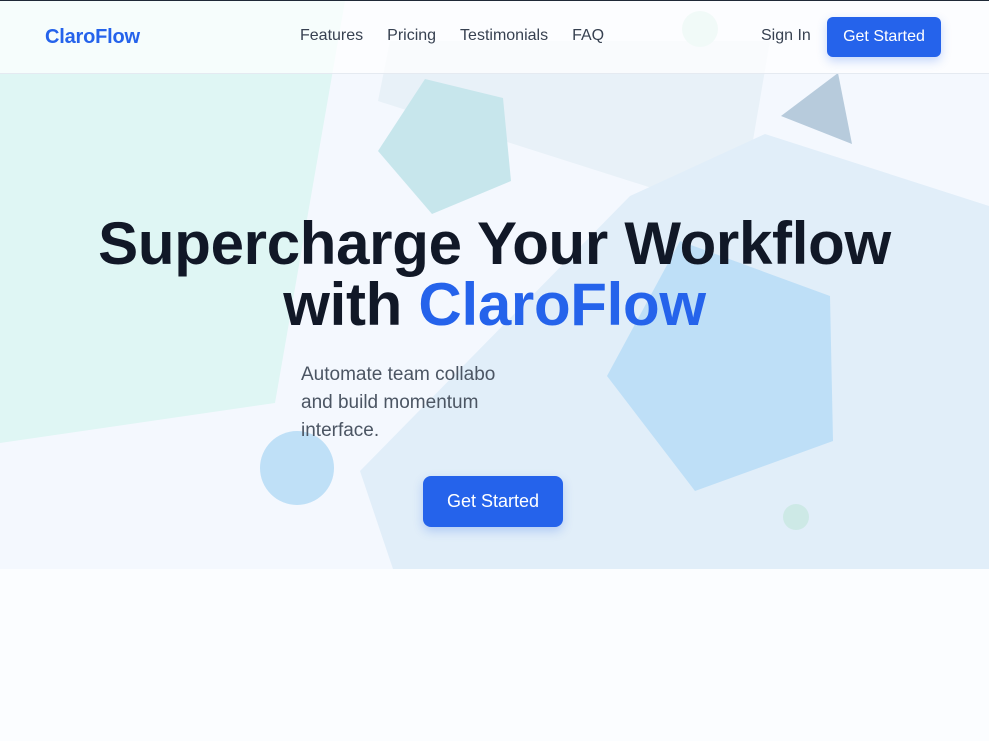 The width and height of the screenshot is (989, 741). Describe the element at coordinates (340, 430) in the screenshot. I see `subtitle-line-3: interface.` at that location.